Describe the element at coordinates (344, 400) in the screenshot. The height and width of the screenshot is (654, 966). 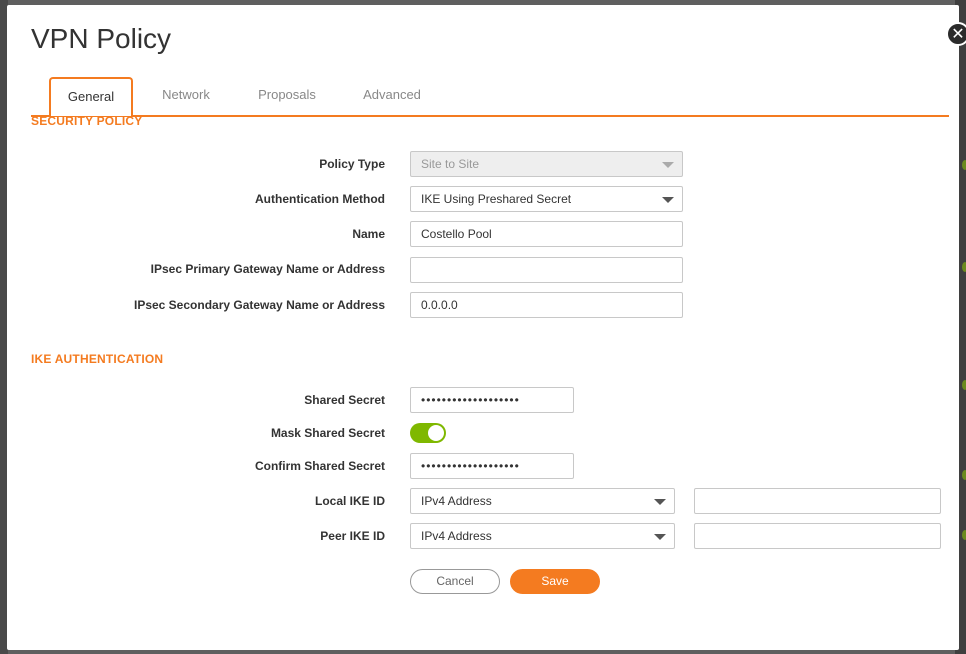
I see `shared-secret-label: Shared Secret` at that location.